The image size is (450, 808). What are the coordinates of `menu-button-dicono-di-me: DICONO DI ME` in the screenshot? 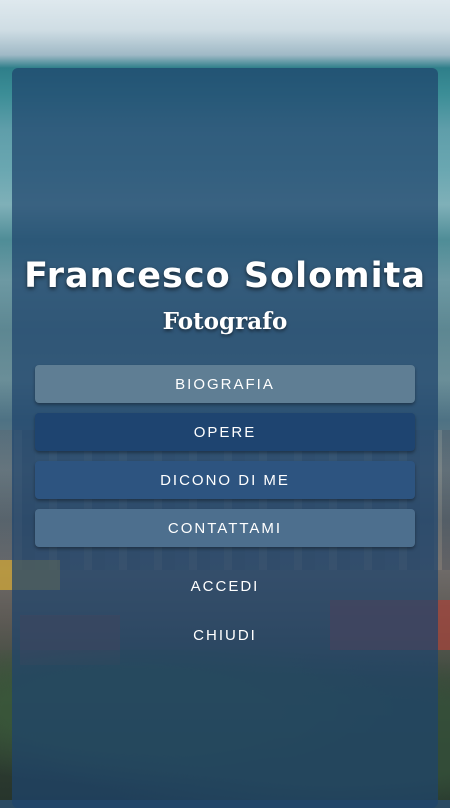 It's located at (225, 480).